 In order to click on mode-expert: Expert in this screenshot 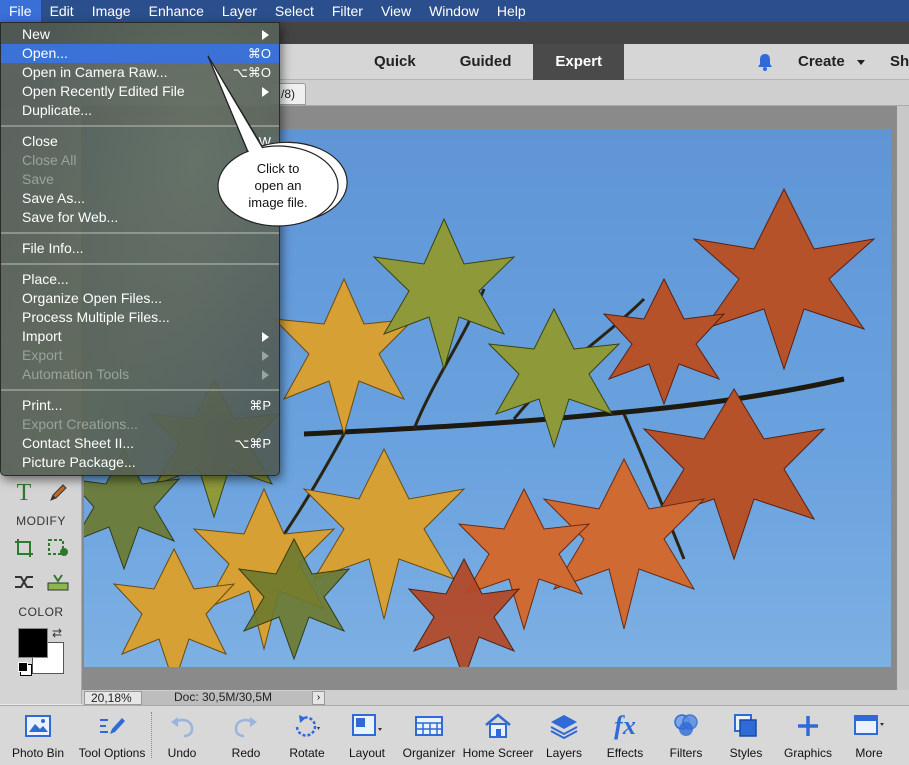, I will do `click(579, 62)`.